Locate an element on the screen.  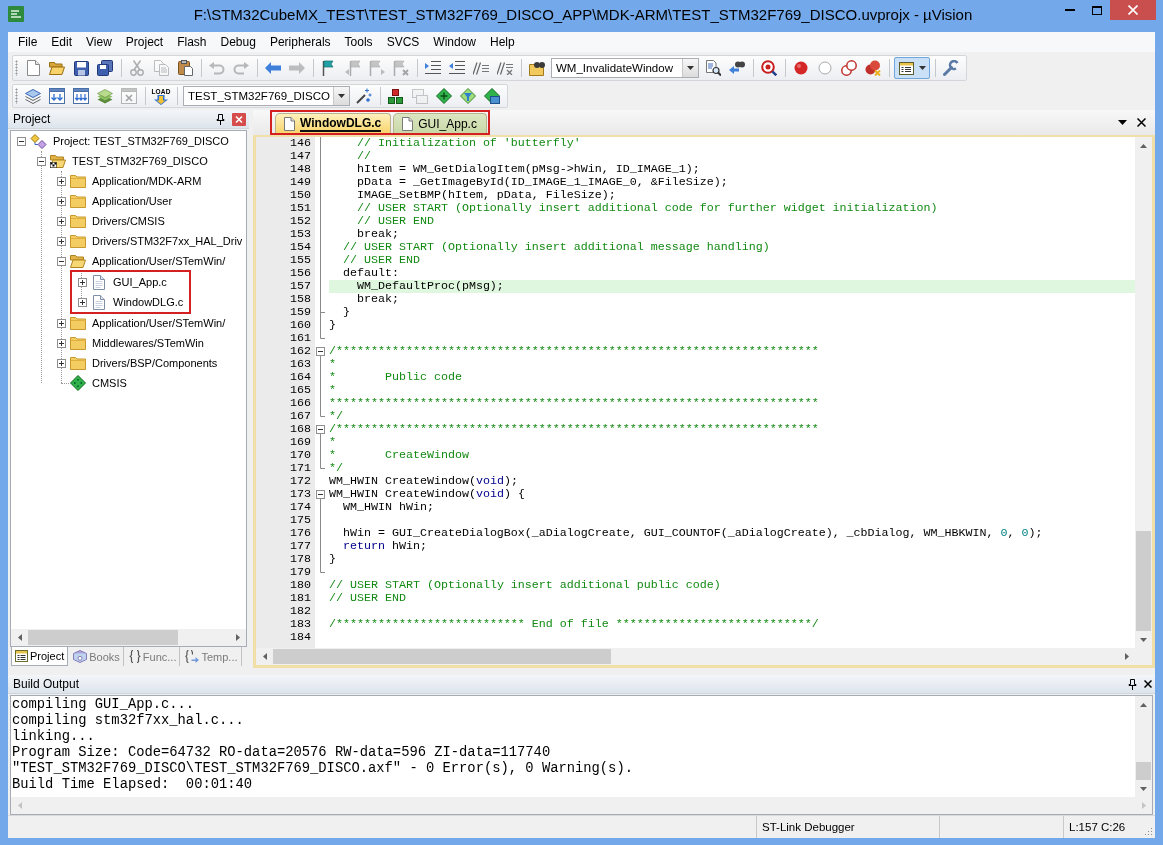
tree-item: CMSIS is located at coordinates (98, 383).